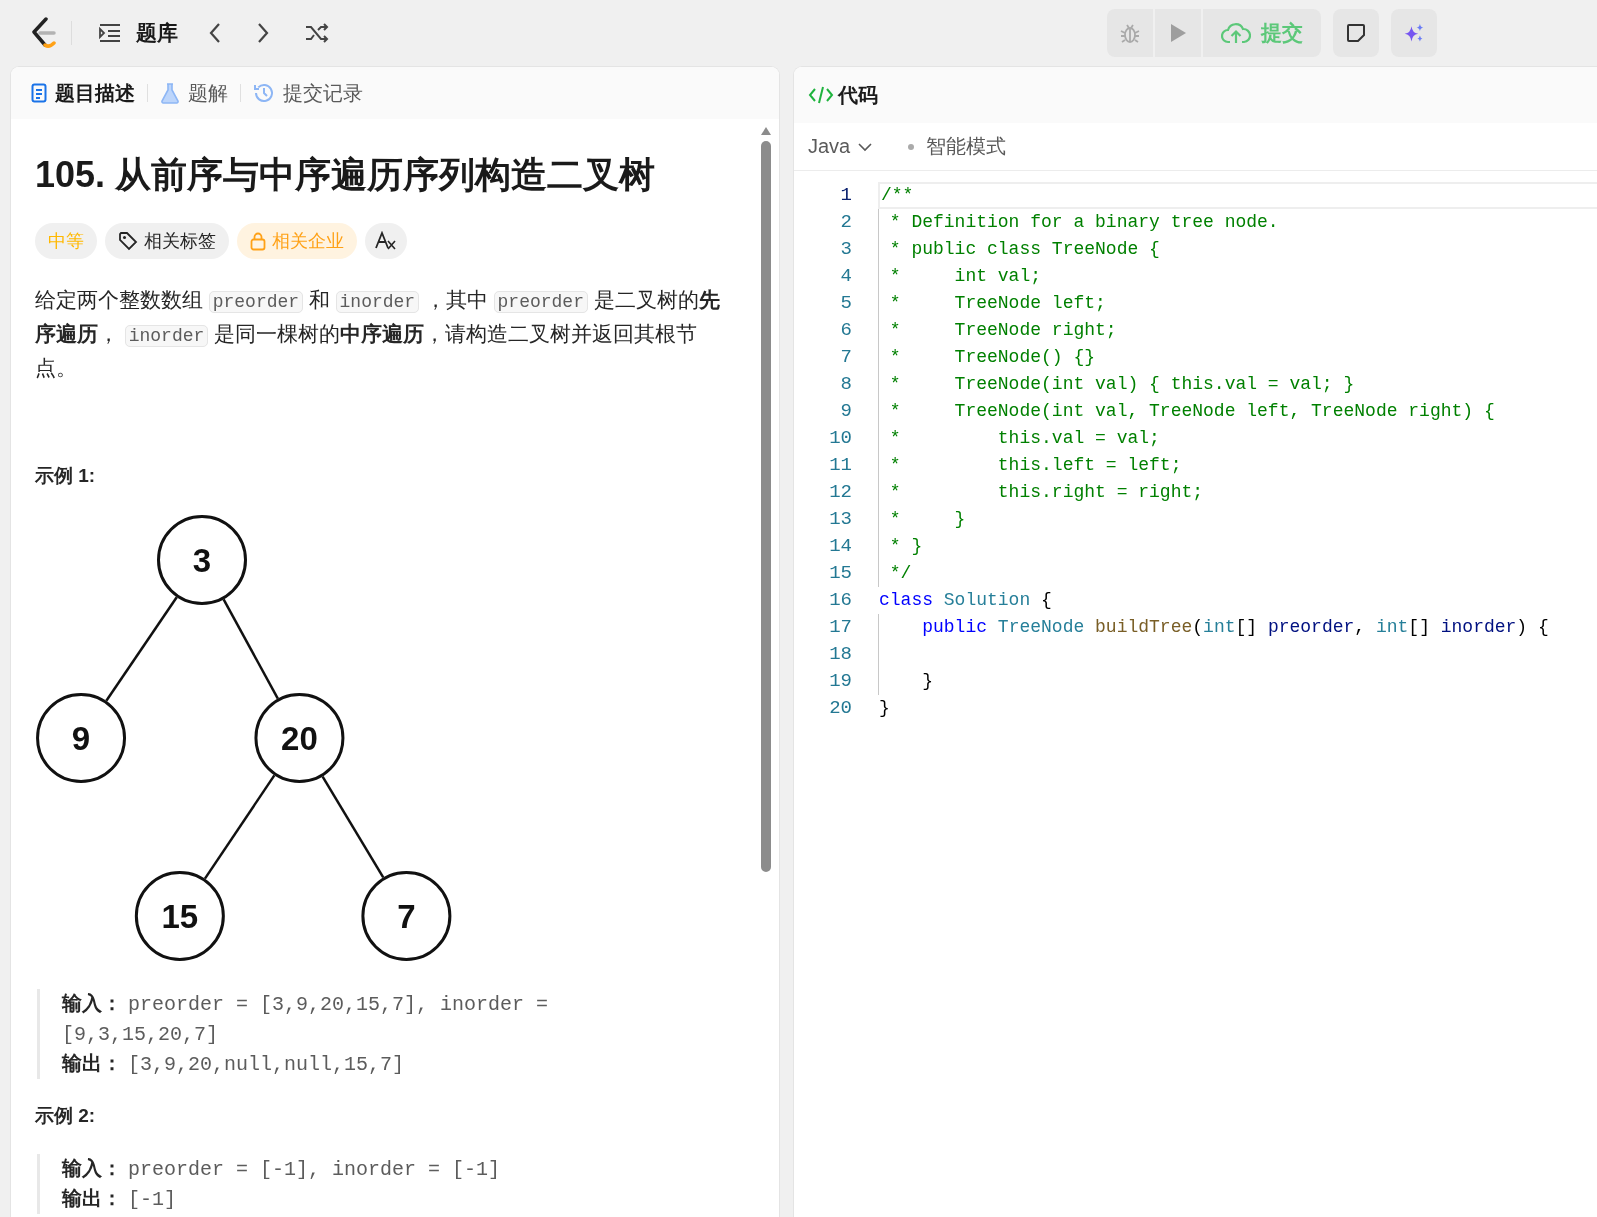 The image size is (1597, 1217). Describe the element at coordinates (1178, 33) in the screenshot. I see `play-icon` at that location.